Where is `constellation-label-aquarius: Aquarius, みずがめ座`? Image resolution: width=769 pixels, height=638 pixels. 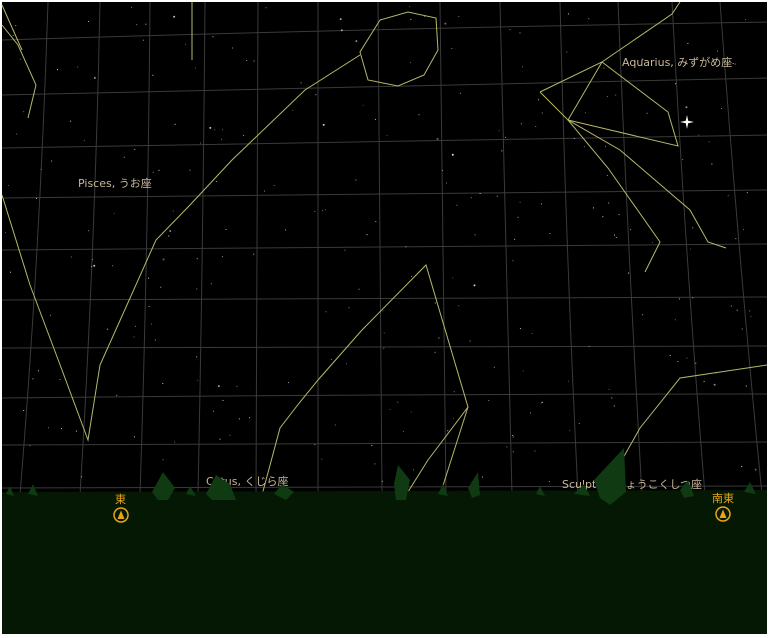 constellation-label-aquarius: Aquarius, みずがめ座 is located at coordinates (677, 62).